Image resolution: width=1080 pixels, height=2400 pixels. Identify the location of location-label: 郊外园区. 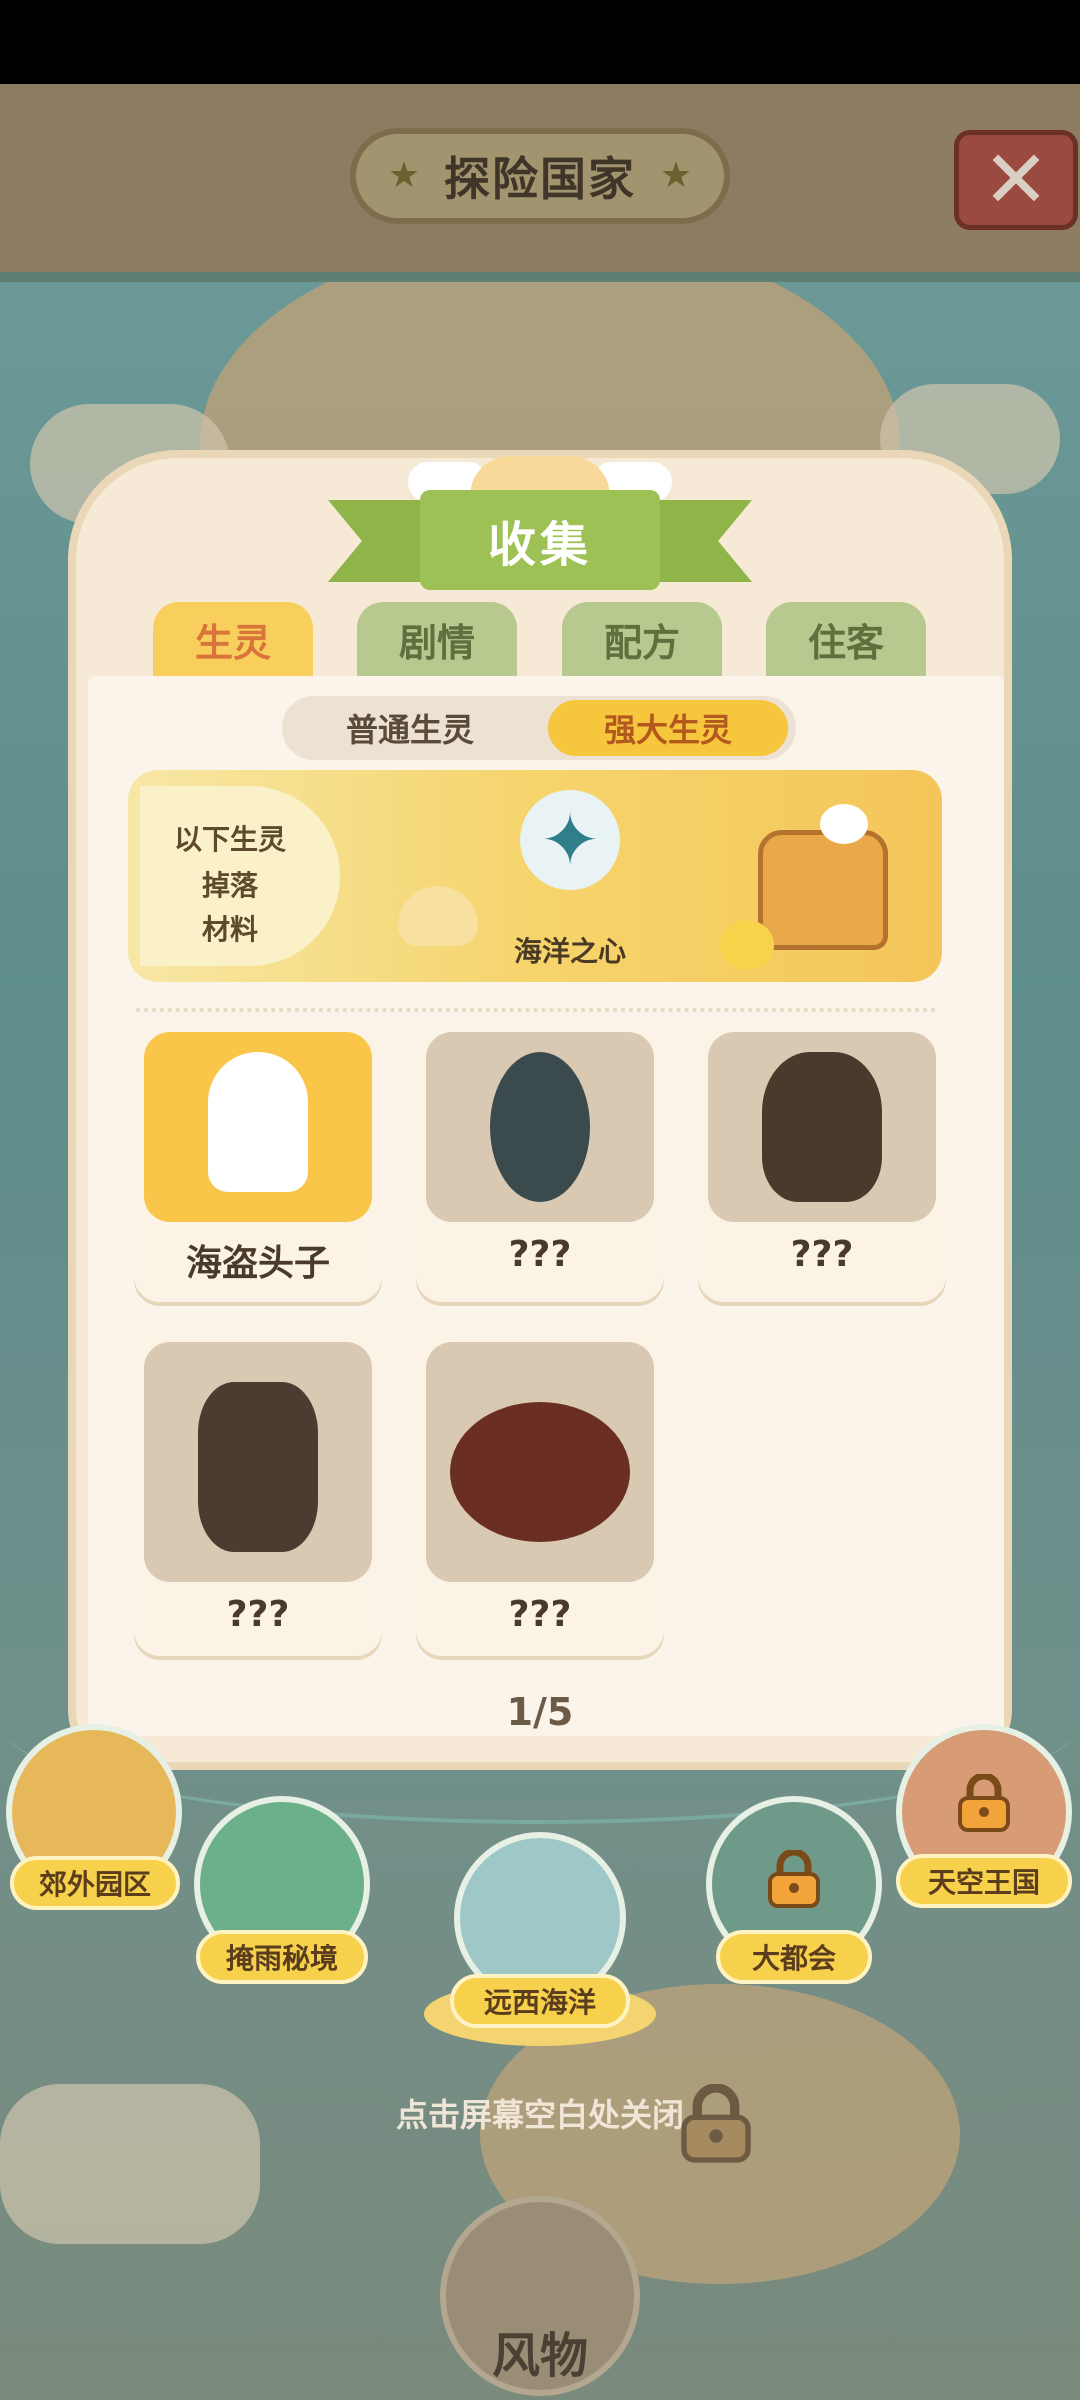
(95, 1883).